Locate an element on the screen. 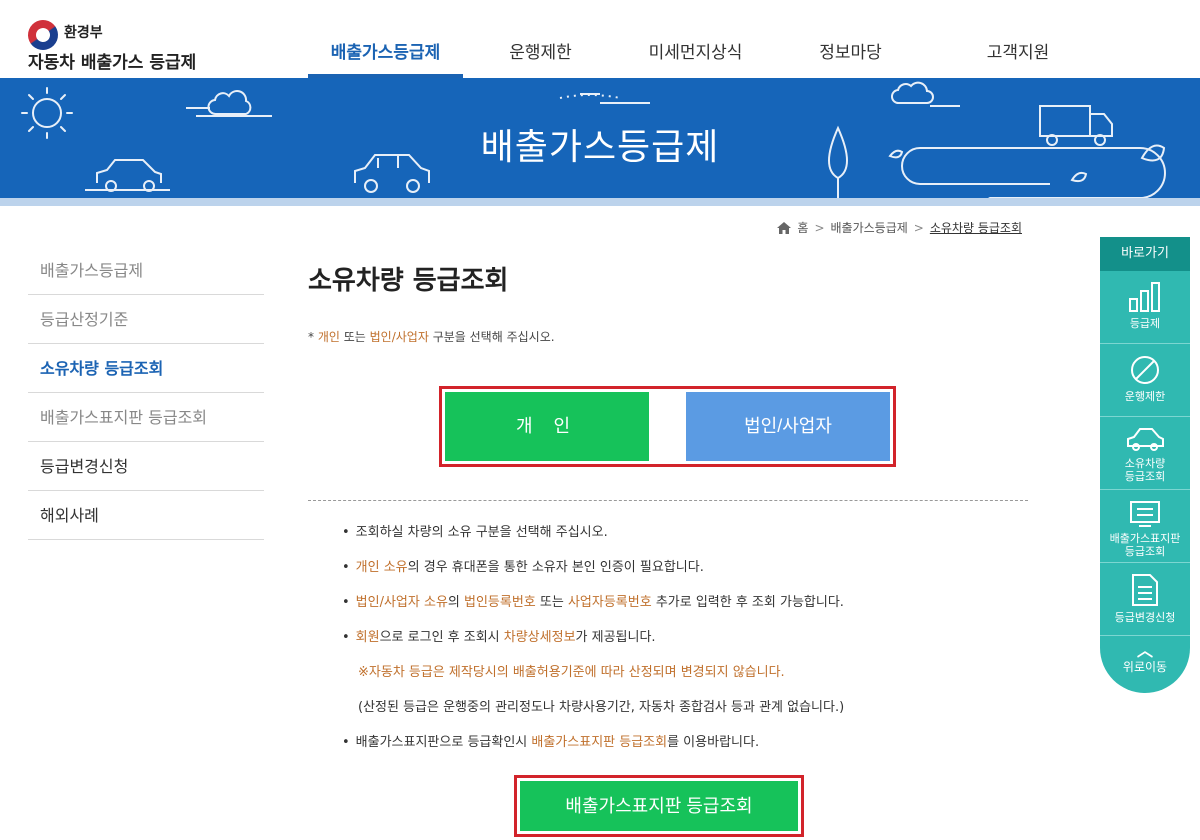 The height and width of the screenshot is (840, 1200). list-item: 배출가스표지판으로 등급확인시 배출가스표지판 등급조회를 이용바랍니다. is located at coordinates (593, 743).